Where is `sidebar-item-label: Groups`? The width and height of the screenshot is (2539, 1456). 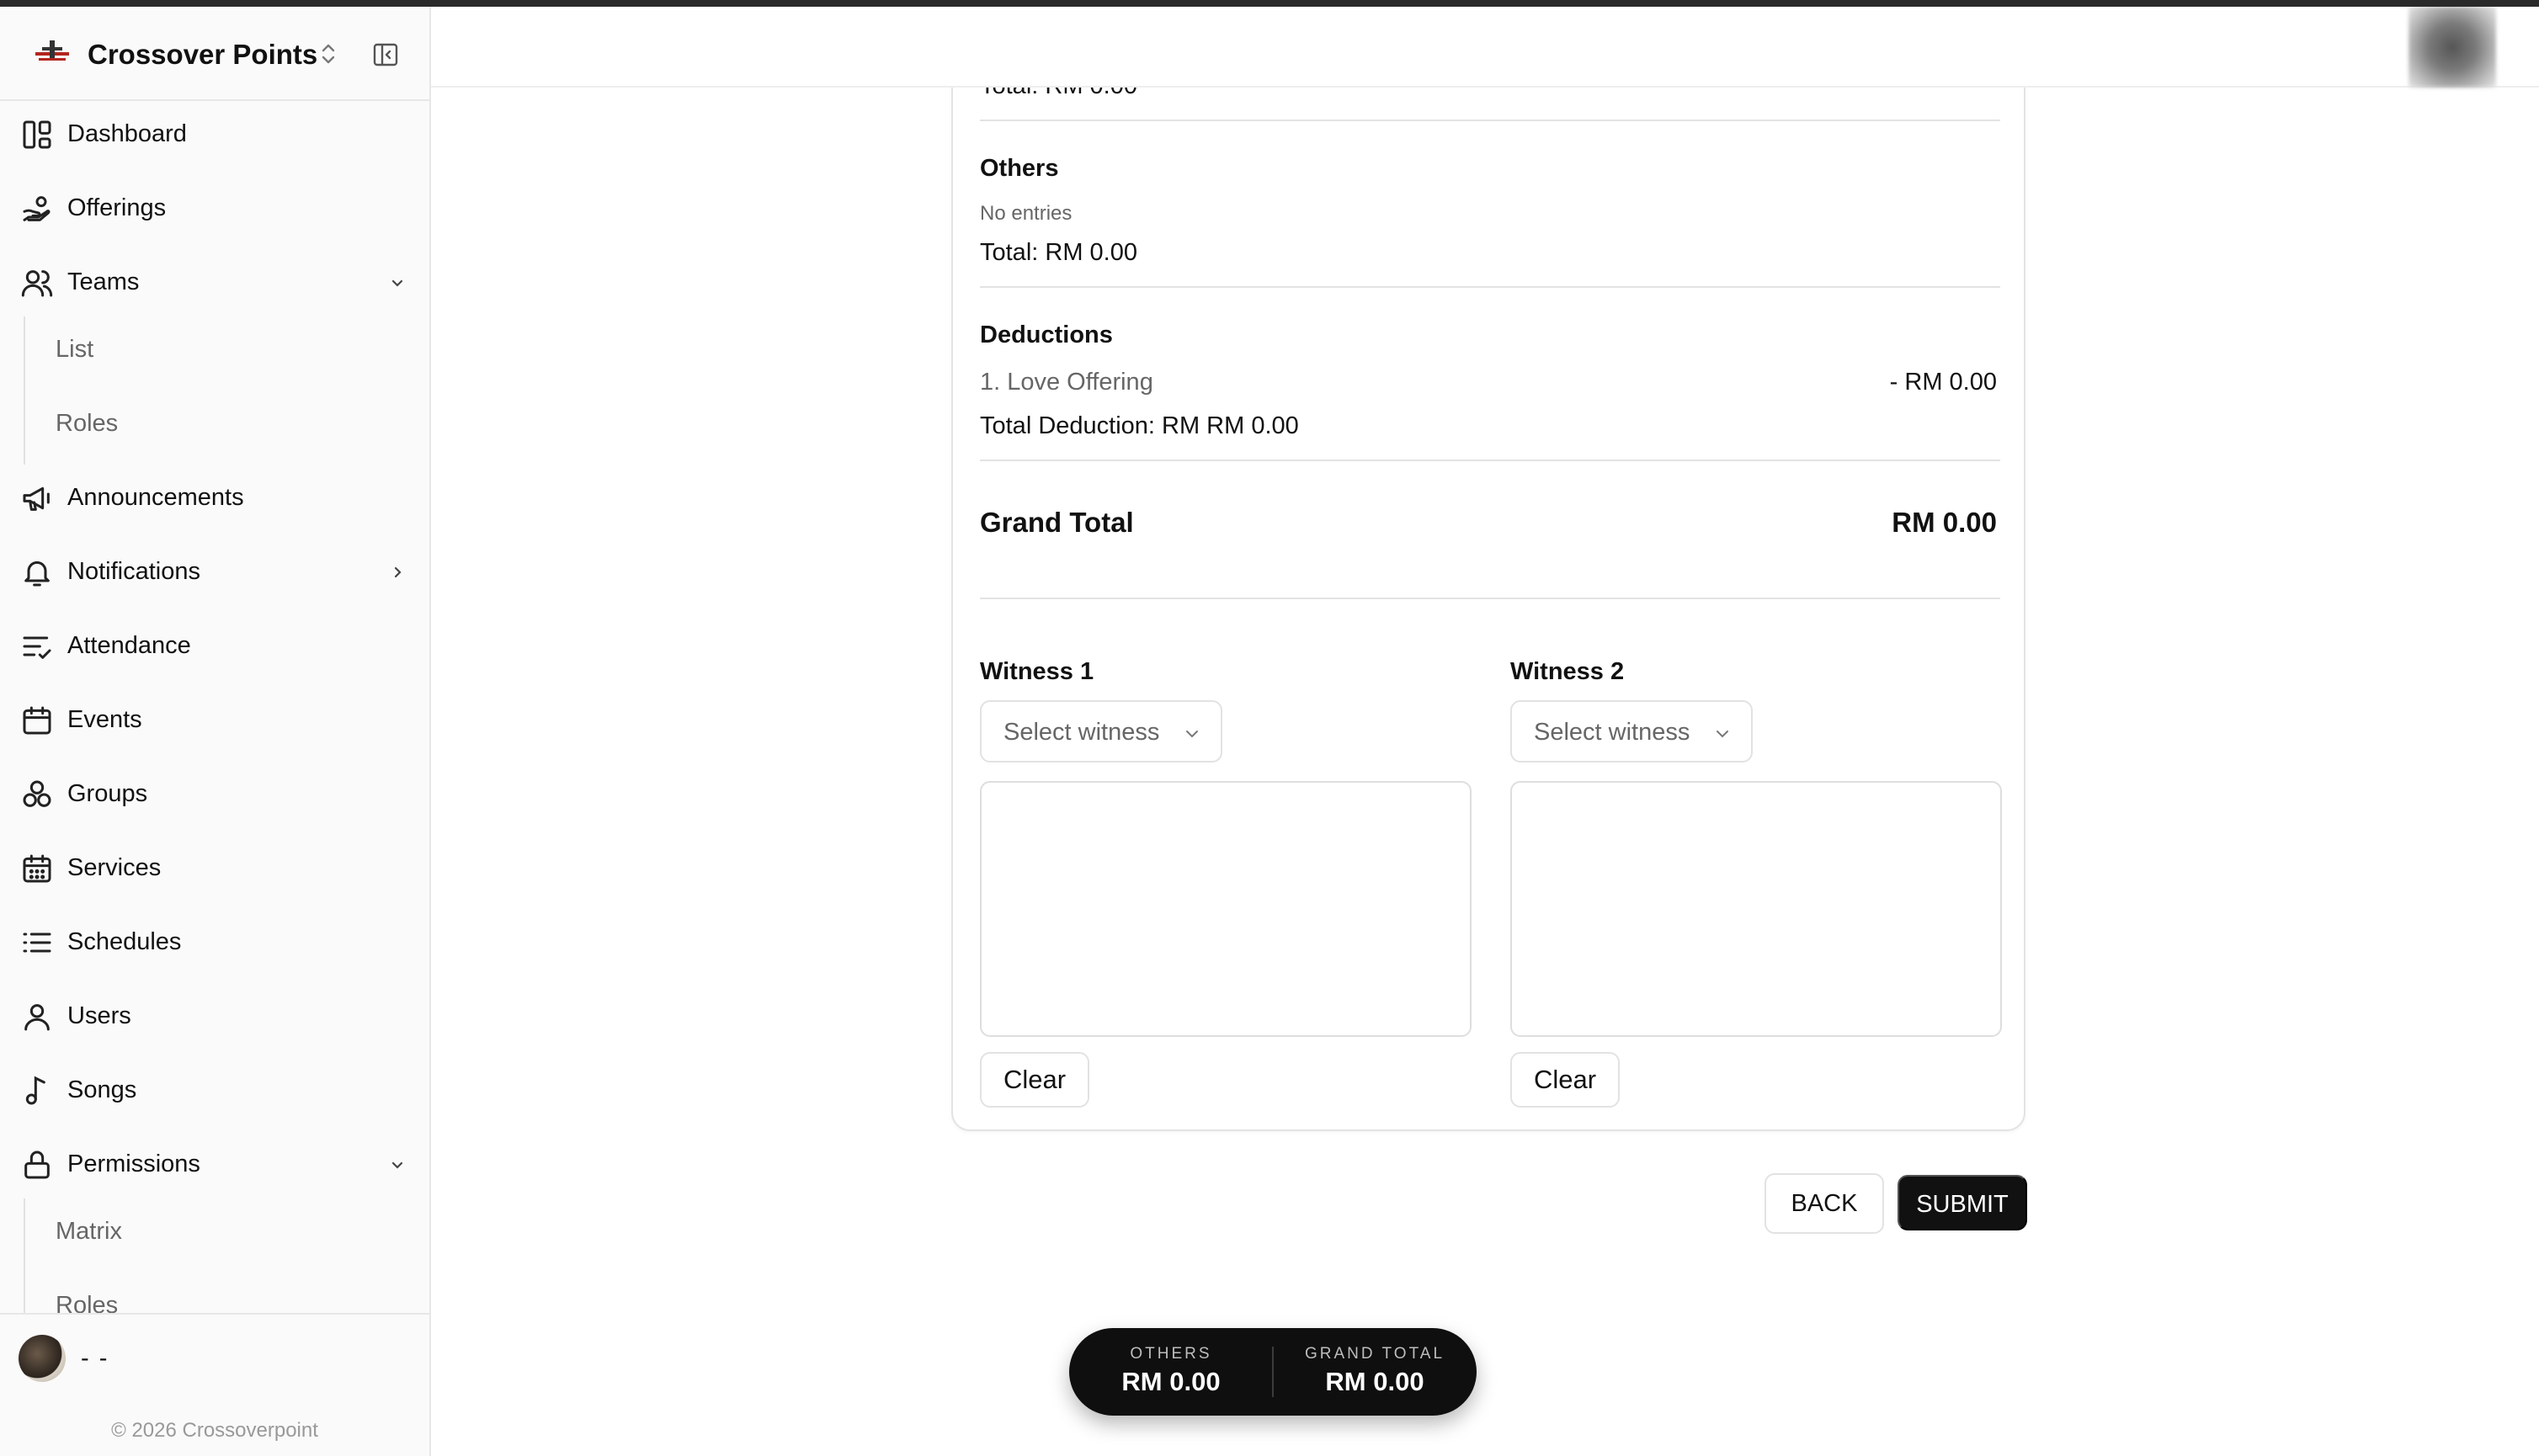 sidebar-item-label: Groups is located at coordinates (107, 793).